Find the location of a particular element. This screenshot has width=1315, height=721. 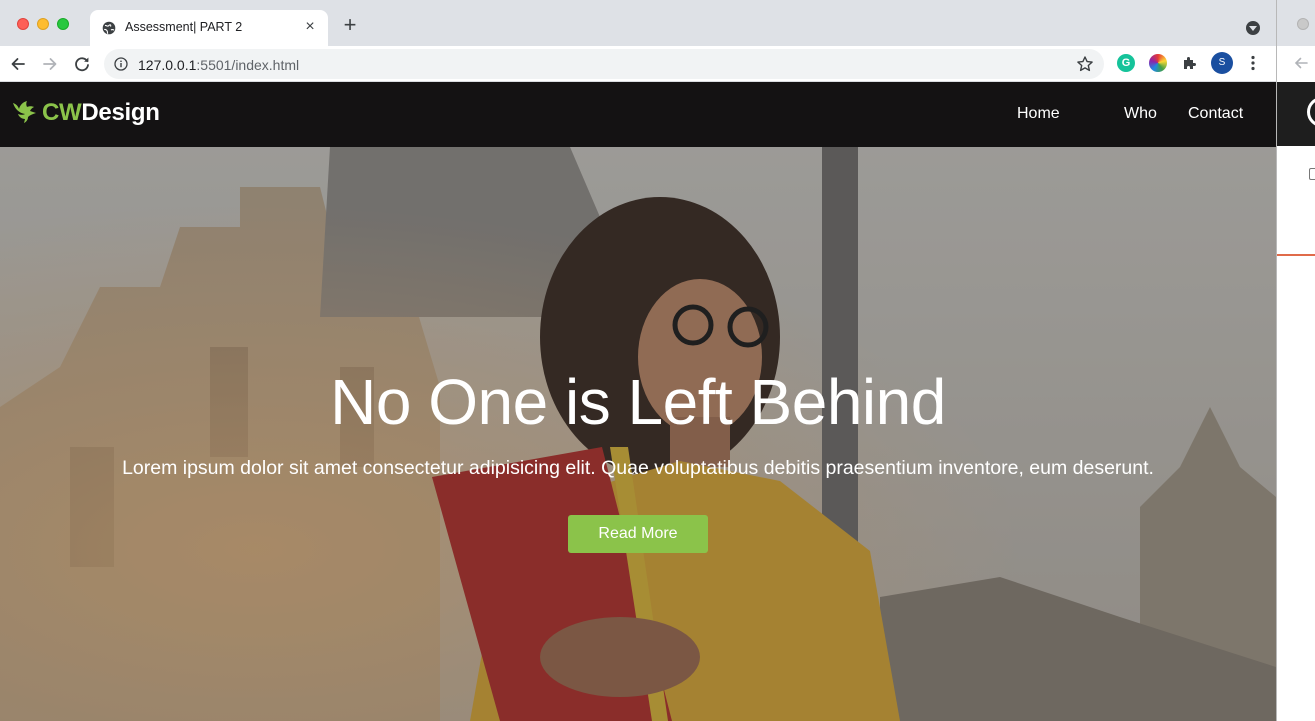

logo-text: CWDesign is located at coordinates (101, 113).